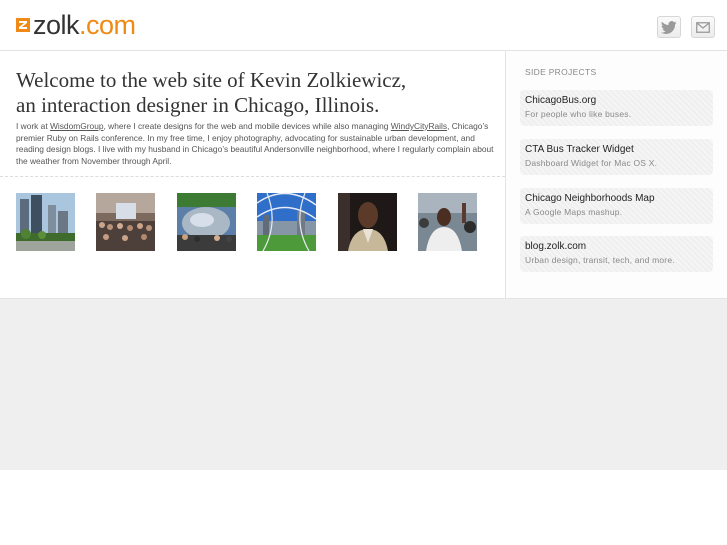  I want to click on twitter-button, so click(669, 27).